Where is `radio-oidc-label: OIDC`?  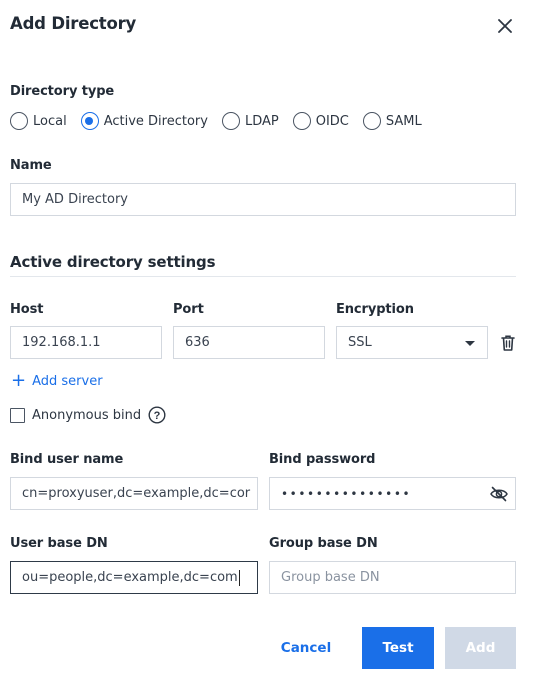
radio-oidc-label: OIDC is located at coordinates (332, 121).